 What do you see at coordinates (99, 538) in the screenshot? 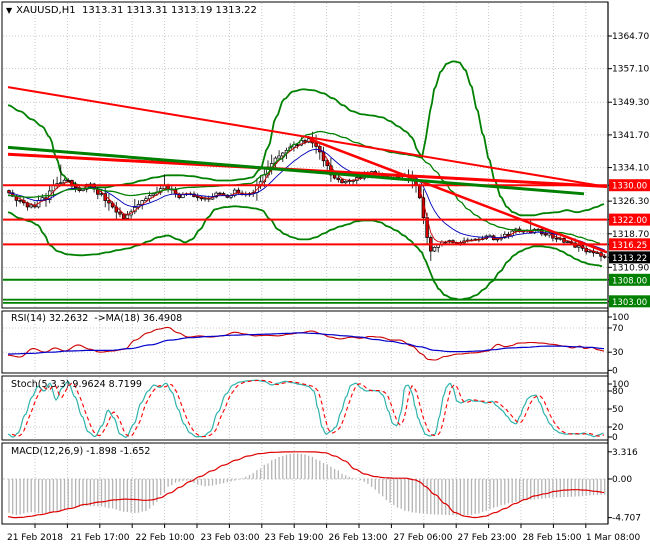
I see `time-tick-label: 21 Feb 17:00` at bounding box center [99, 538].